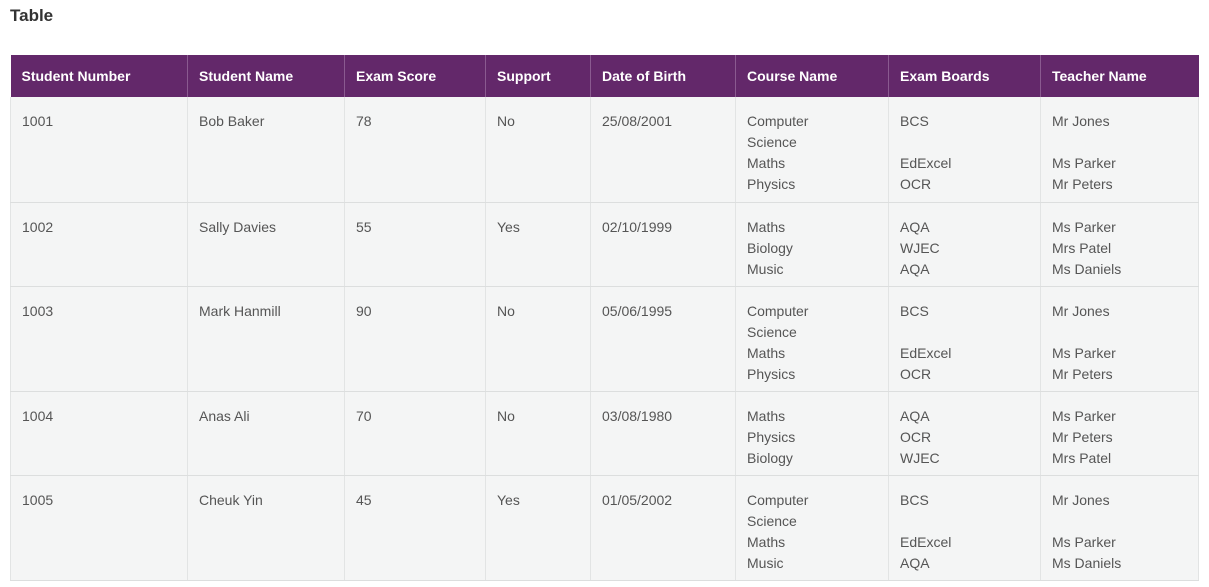  What do you see at coordinates (812, 528) in the screenshot?
I see `course-name-cell: Computer Science Maths Music` at bounding box center [812, 528].